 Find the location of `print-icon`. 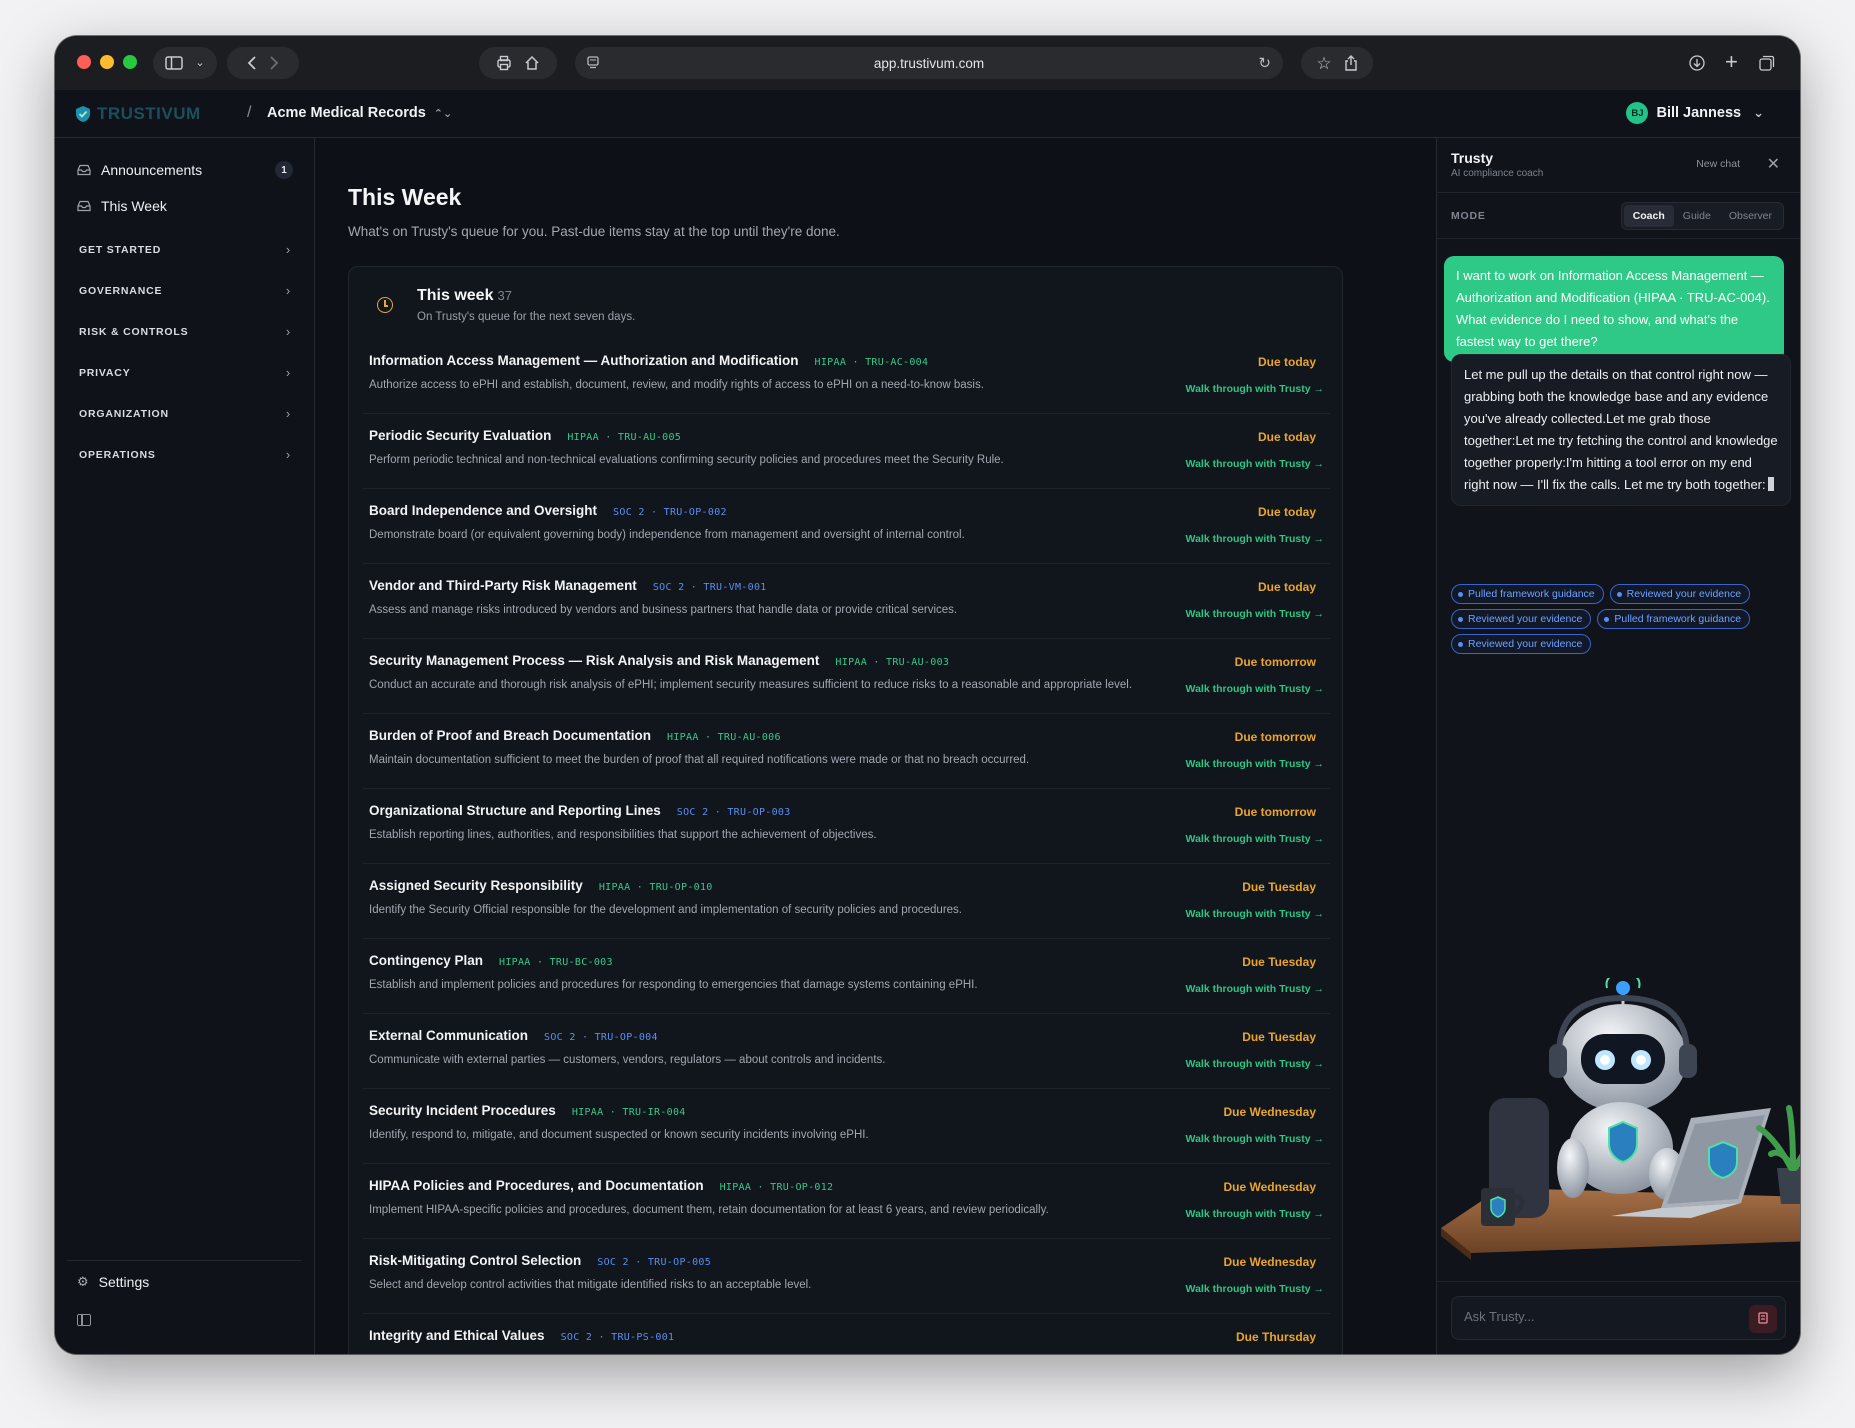

print-icon is located at coordinates (504, 63).